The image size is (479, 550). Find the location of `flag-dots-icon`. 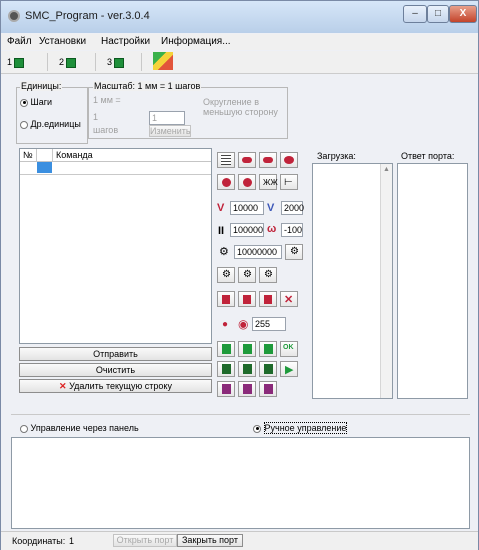

flag-dots-icon is located at coordinates (247, 299).